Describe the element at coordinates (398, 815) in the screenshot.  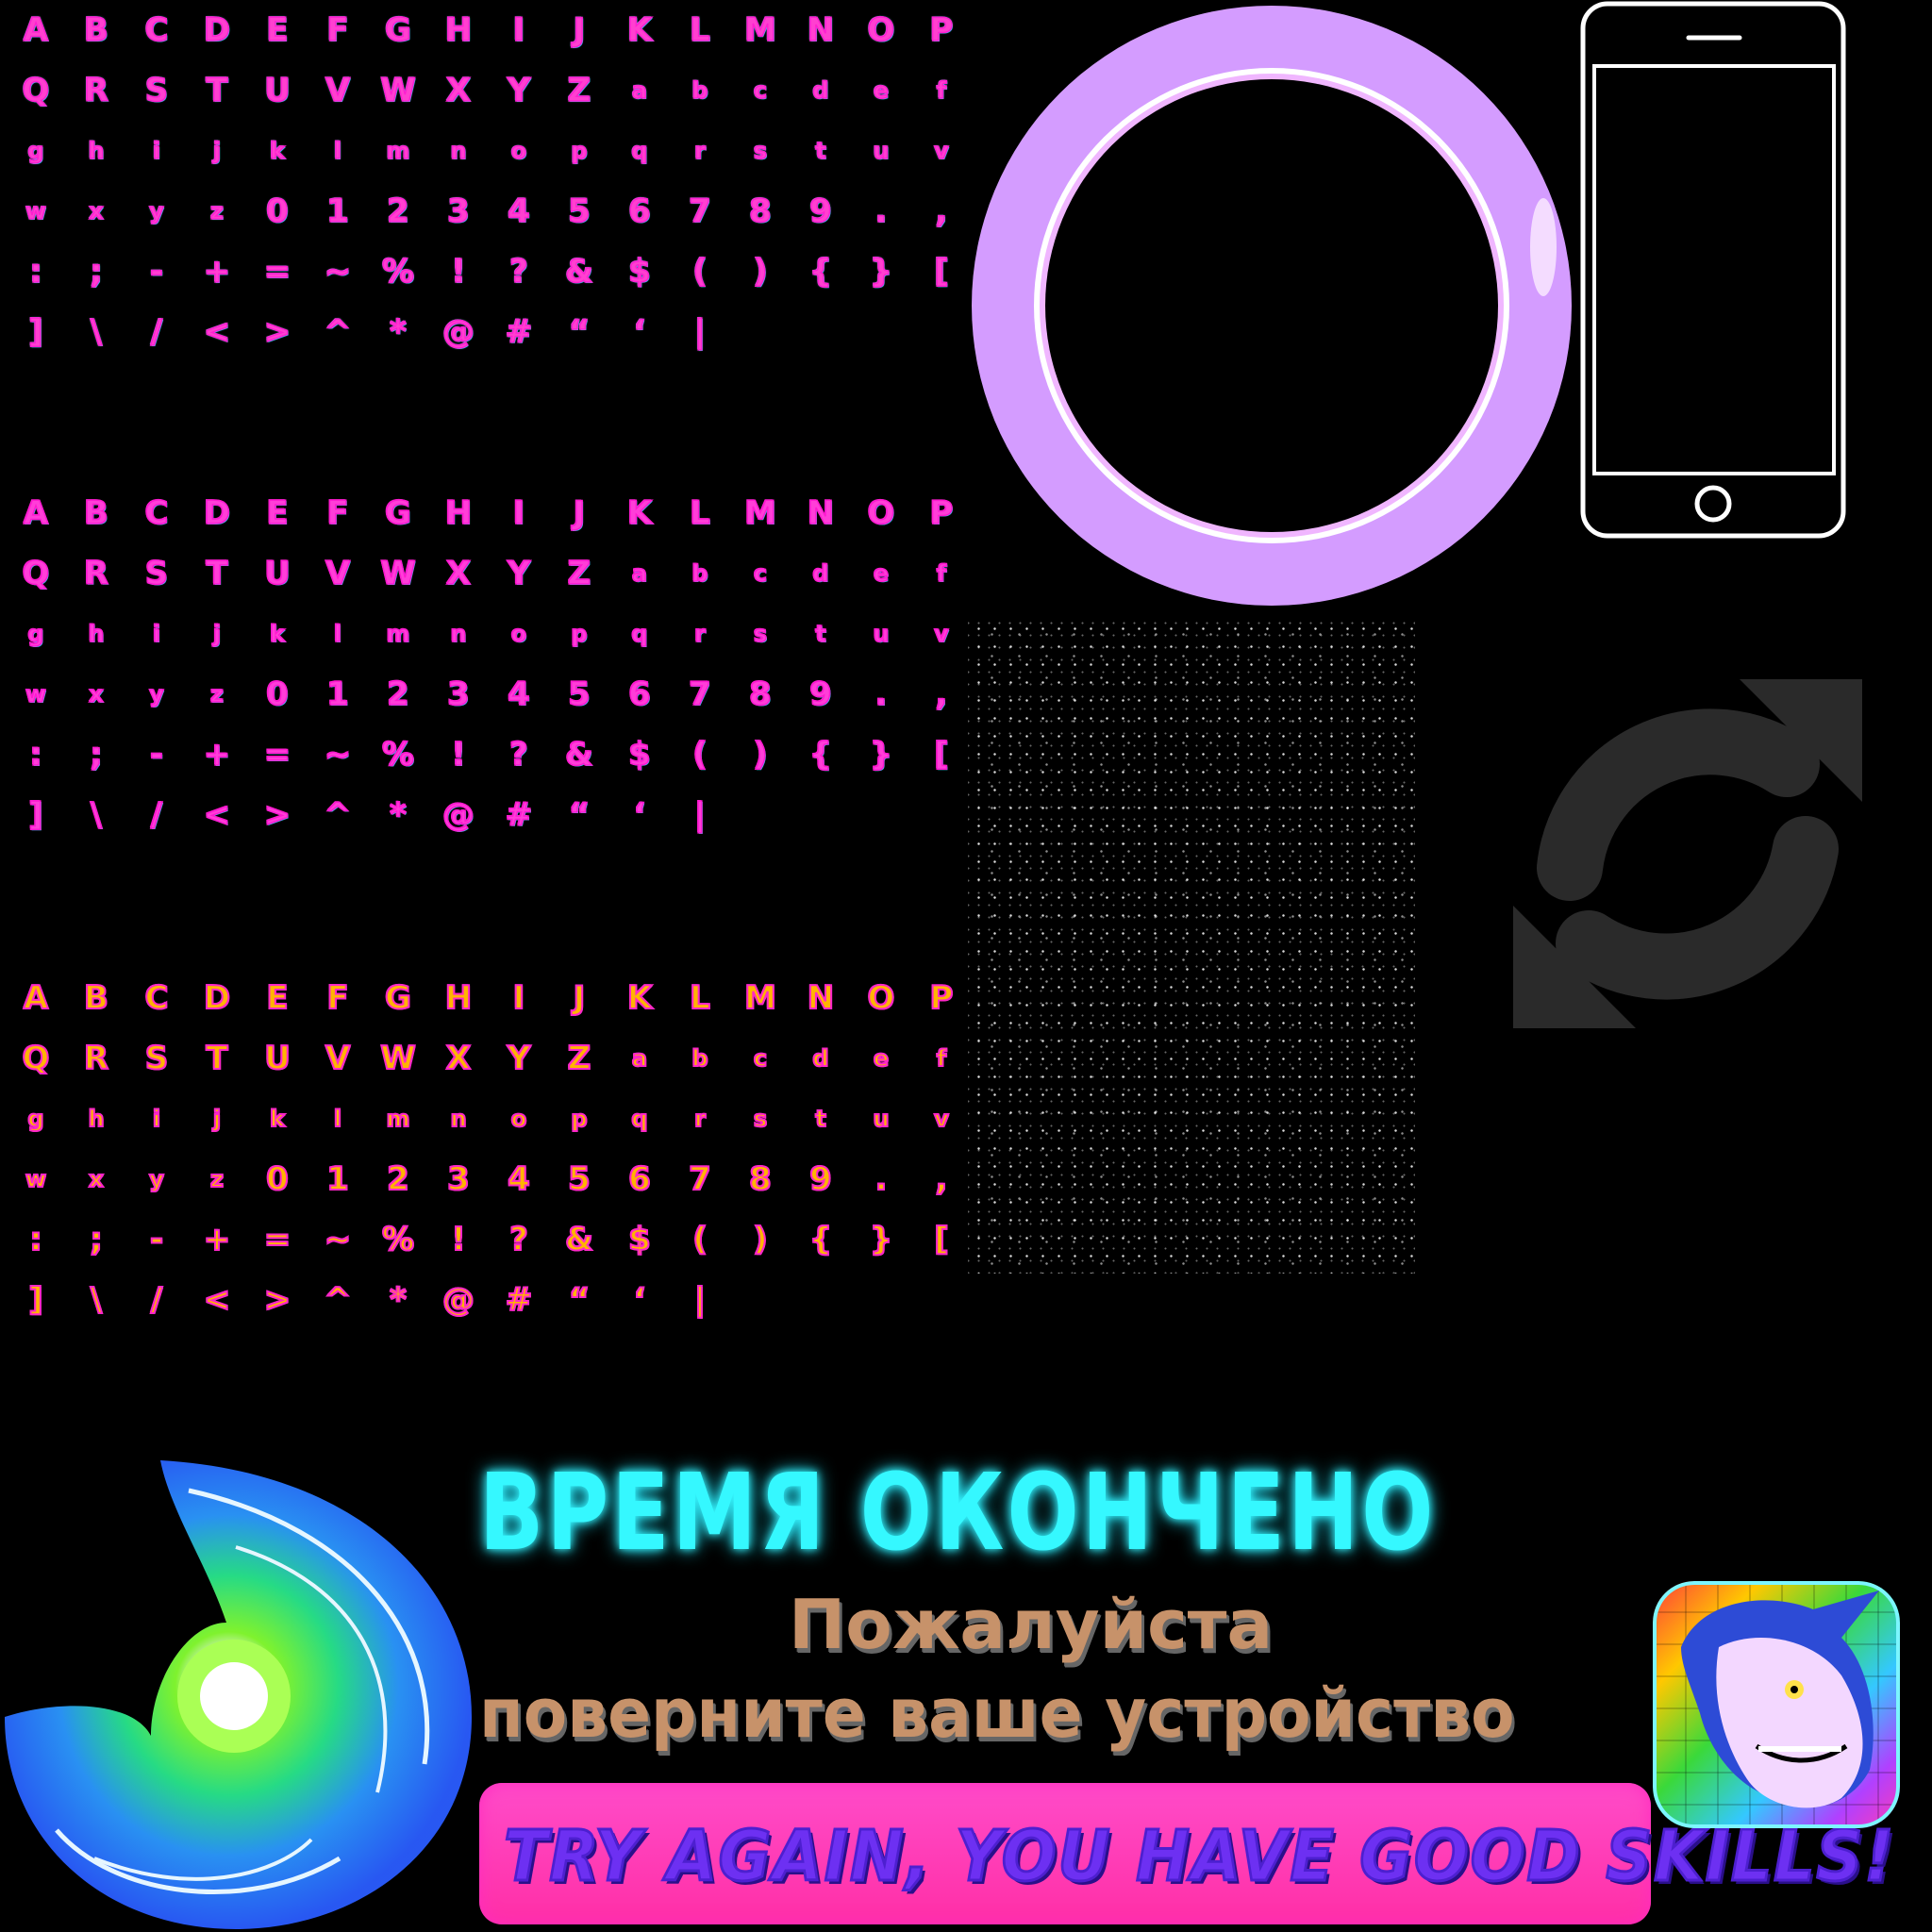
I see `glyph-cell: *` at that location.